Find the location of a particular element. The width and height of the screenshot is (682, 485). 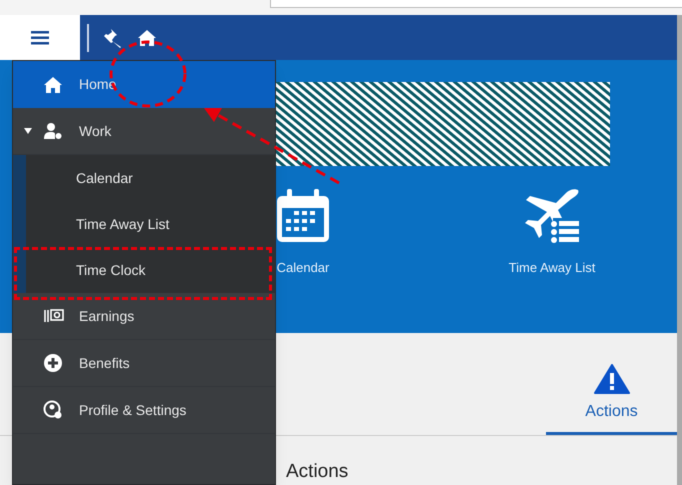

menu-item: Profile & Settings is located at coordinates (144, 410).